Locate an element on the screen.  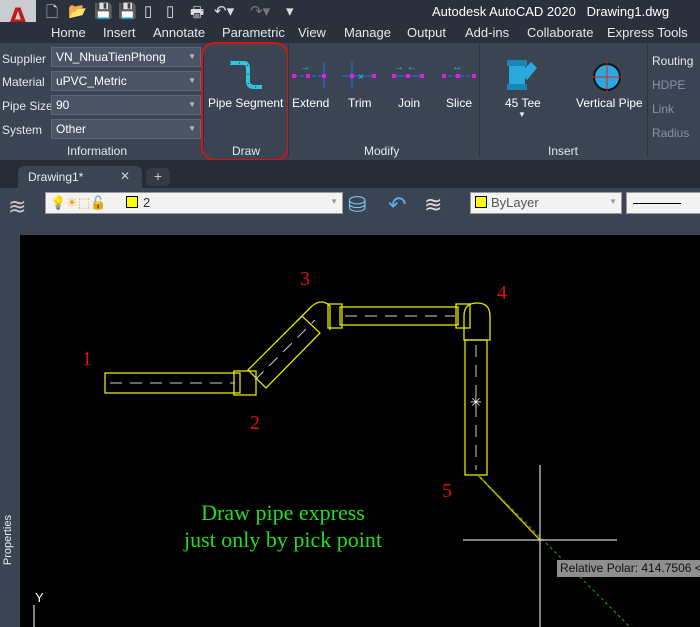
polar-tracking-line is located at coordinates (554, 550).